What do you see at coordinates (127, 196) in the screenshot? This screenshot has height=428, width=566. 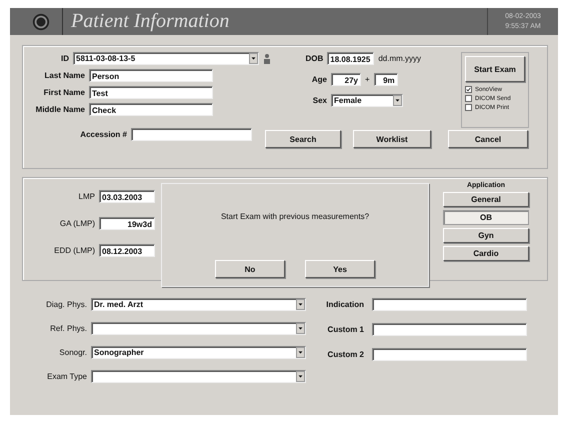 I see `input-field: 03.03.2003` at bounding box center [127, 196].